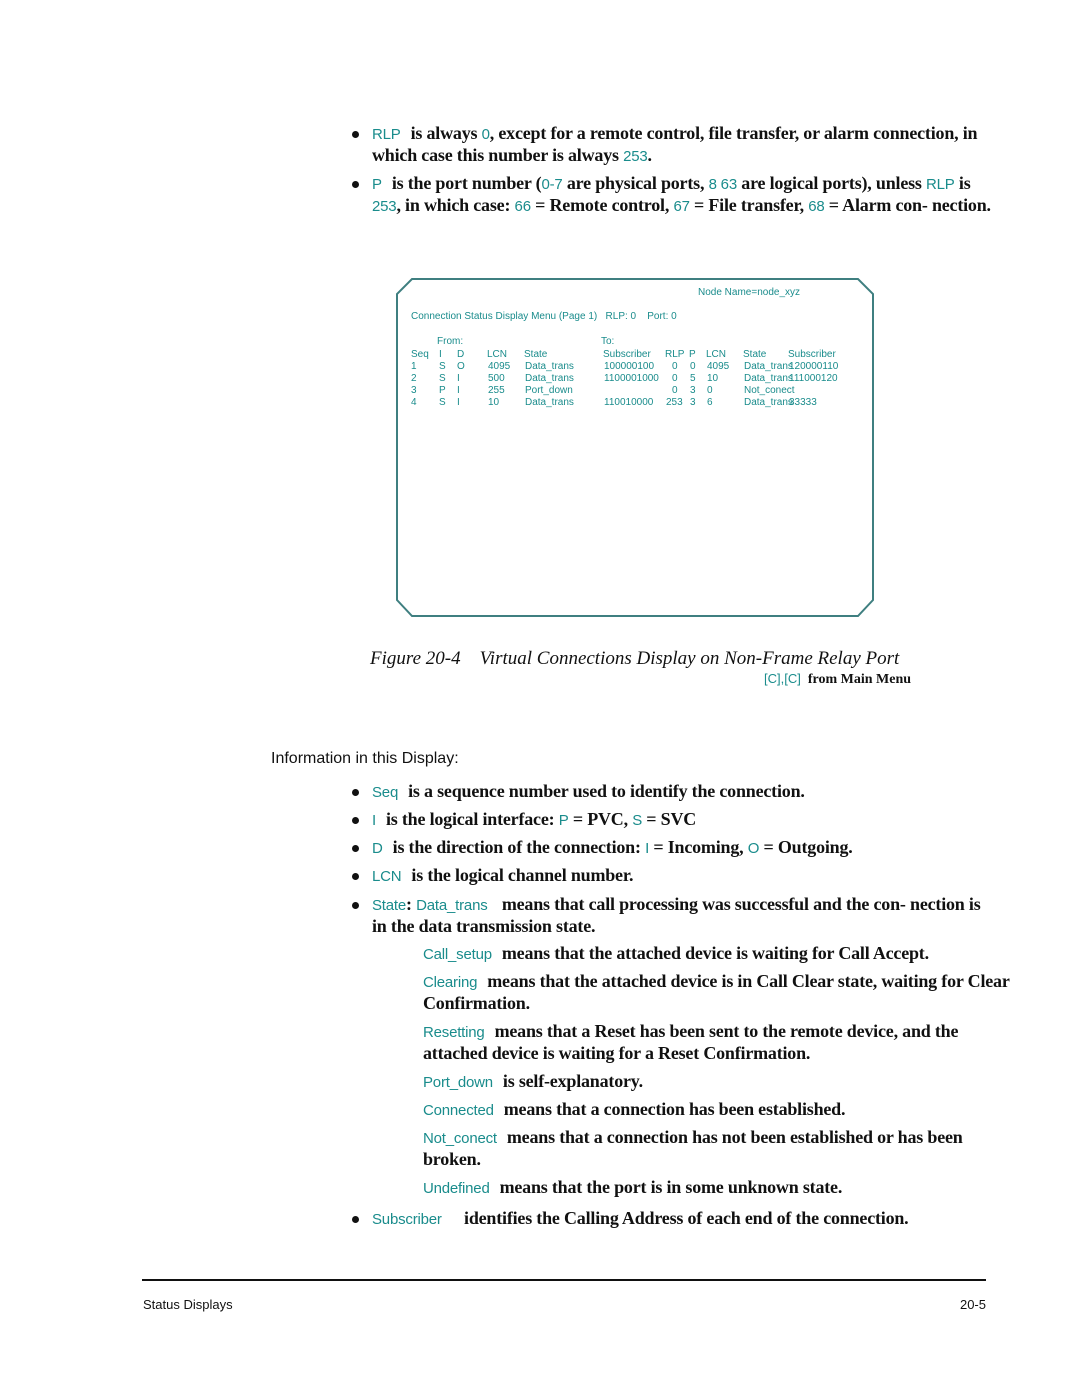  What do you see at coordinates (415, 658) in the screenshot?
I see `figure-number: Figure 20-4` at bounding box center [415, 658].